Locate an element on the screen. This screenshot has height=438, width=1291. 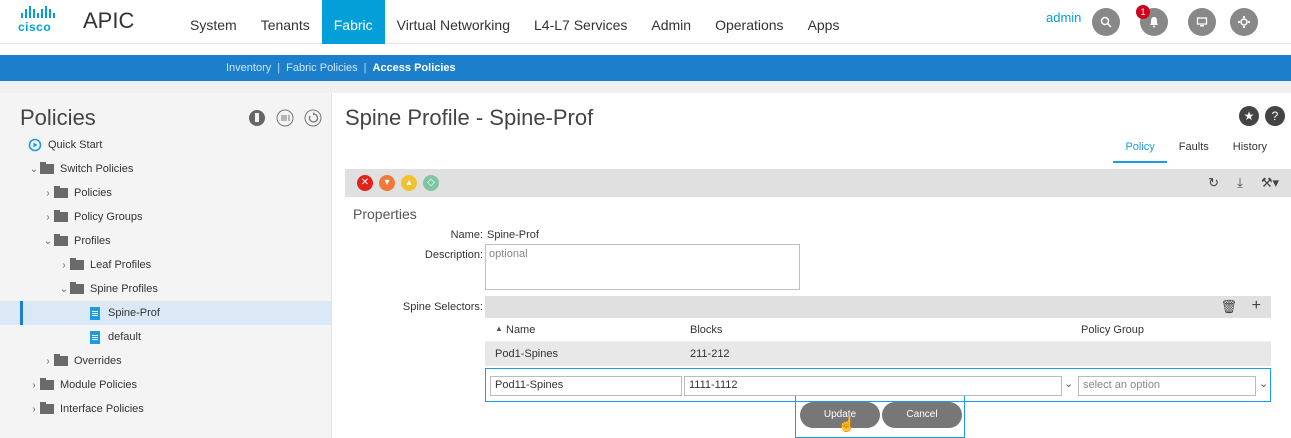
gear-icon is located at coordinates (1244, 22).